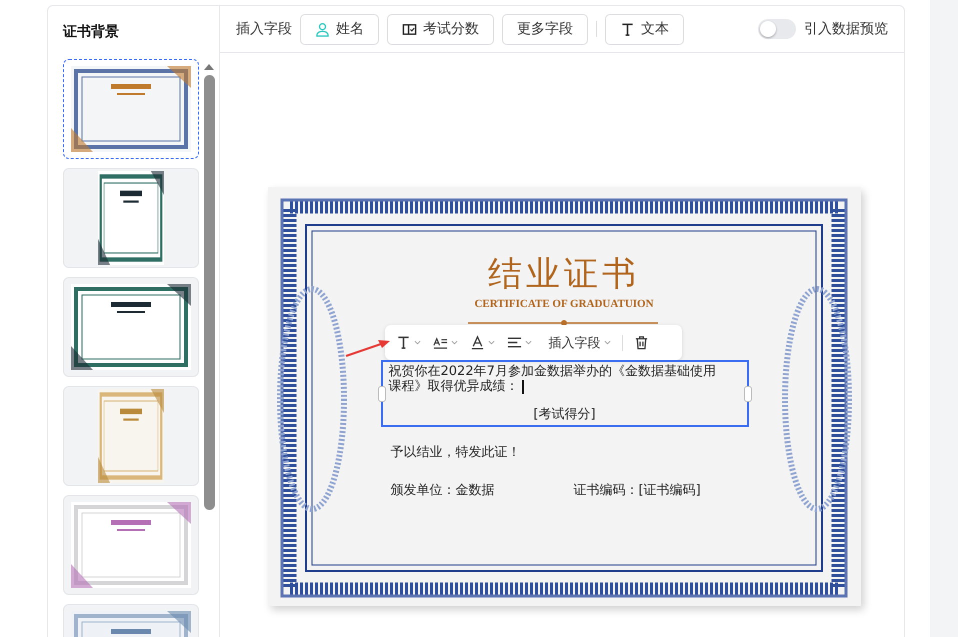 The image size is (958, 637). What do you see at coordinates (552, 371) in the screenshot?
I see `certificate-paragraph: 祝贺你在2022年7月参加金数据举办的《金数据基础使用` at bounding box center [552, 371].